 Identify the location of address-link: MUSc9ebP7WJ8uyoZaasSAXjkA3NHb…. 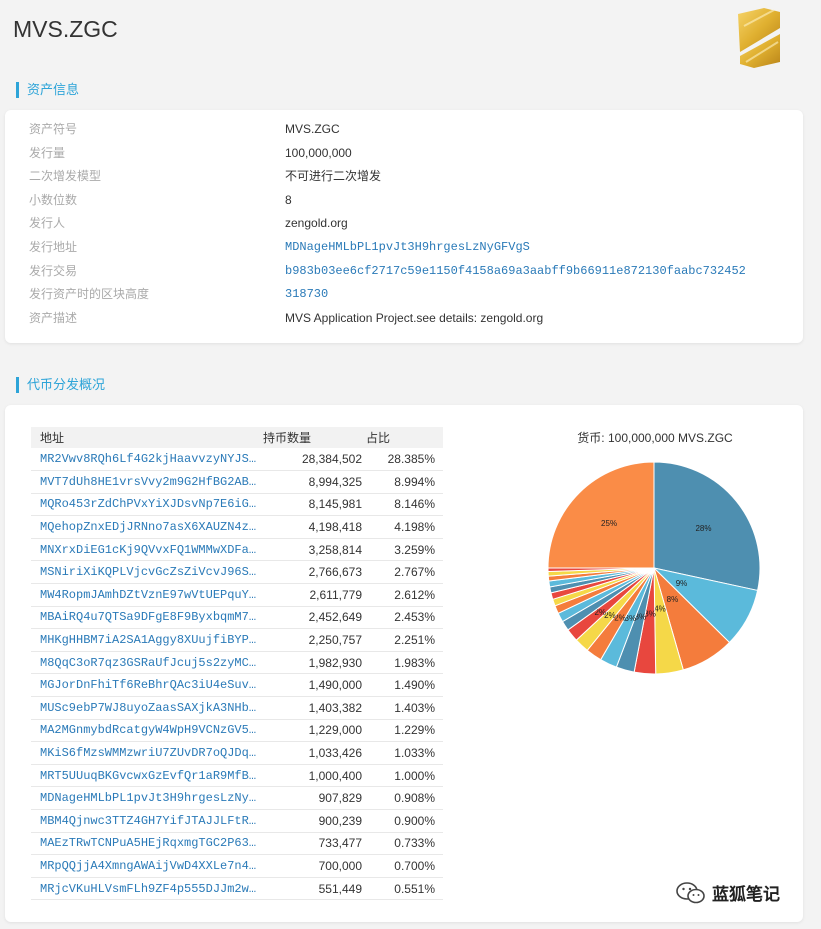
(149, 708).